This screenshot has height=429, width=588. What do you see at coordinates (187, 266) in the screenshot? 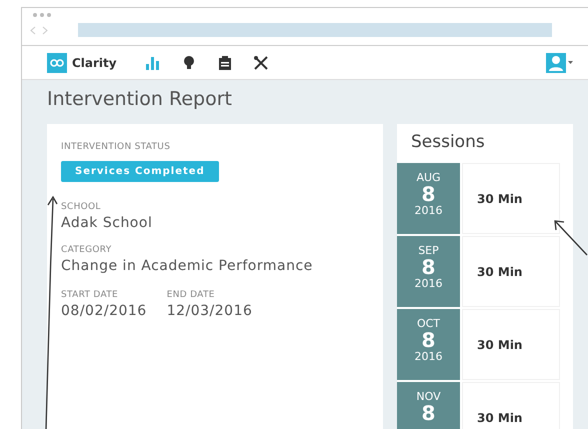
I see `field-value: Change in Academic Performance` at bounding box center [187, 266].